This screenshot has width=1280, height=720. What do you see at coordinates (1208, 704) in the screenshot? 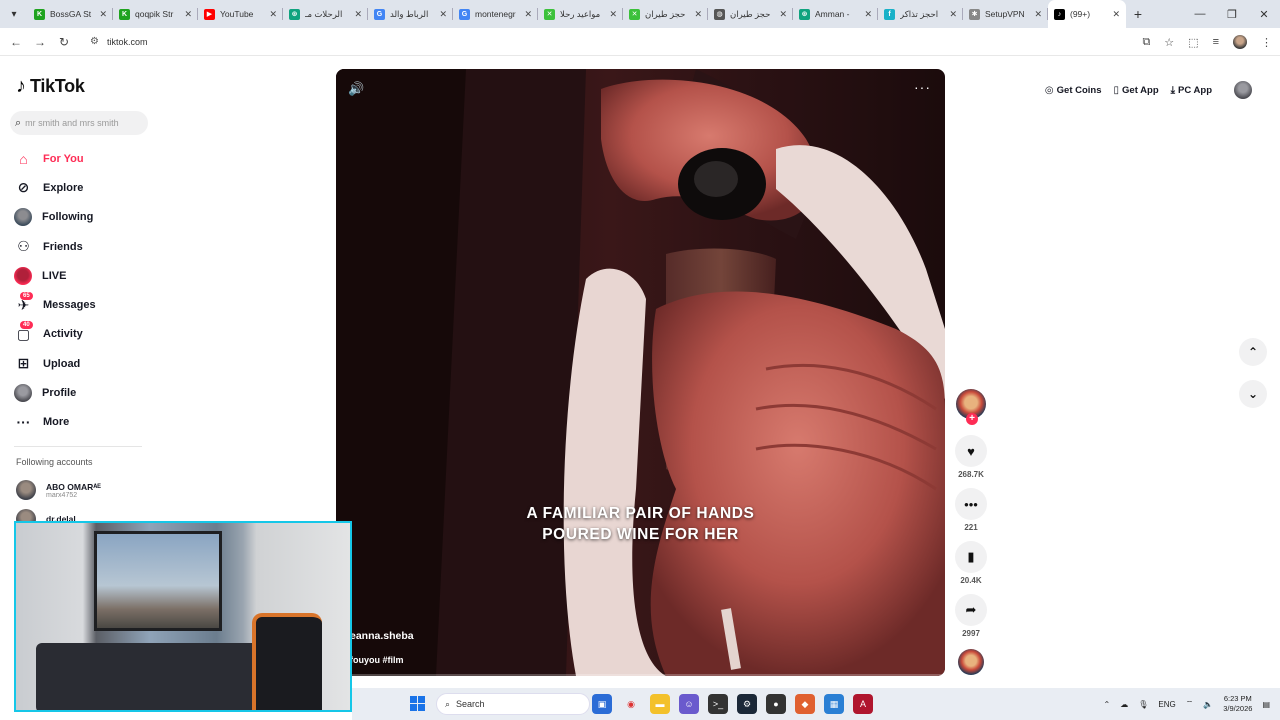
I see `speaker-icon: 🔈` at bounding box center [1208, 704].